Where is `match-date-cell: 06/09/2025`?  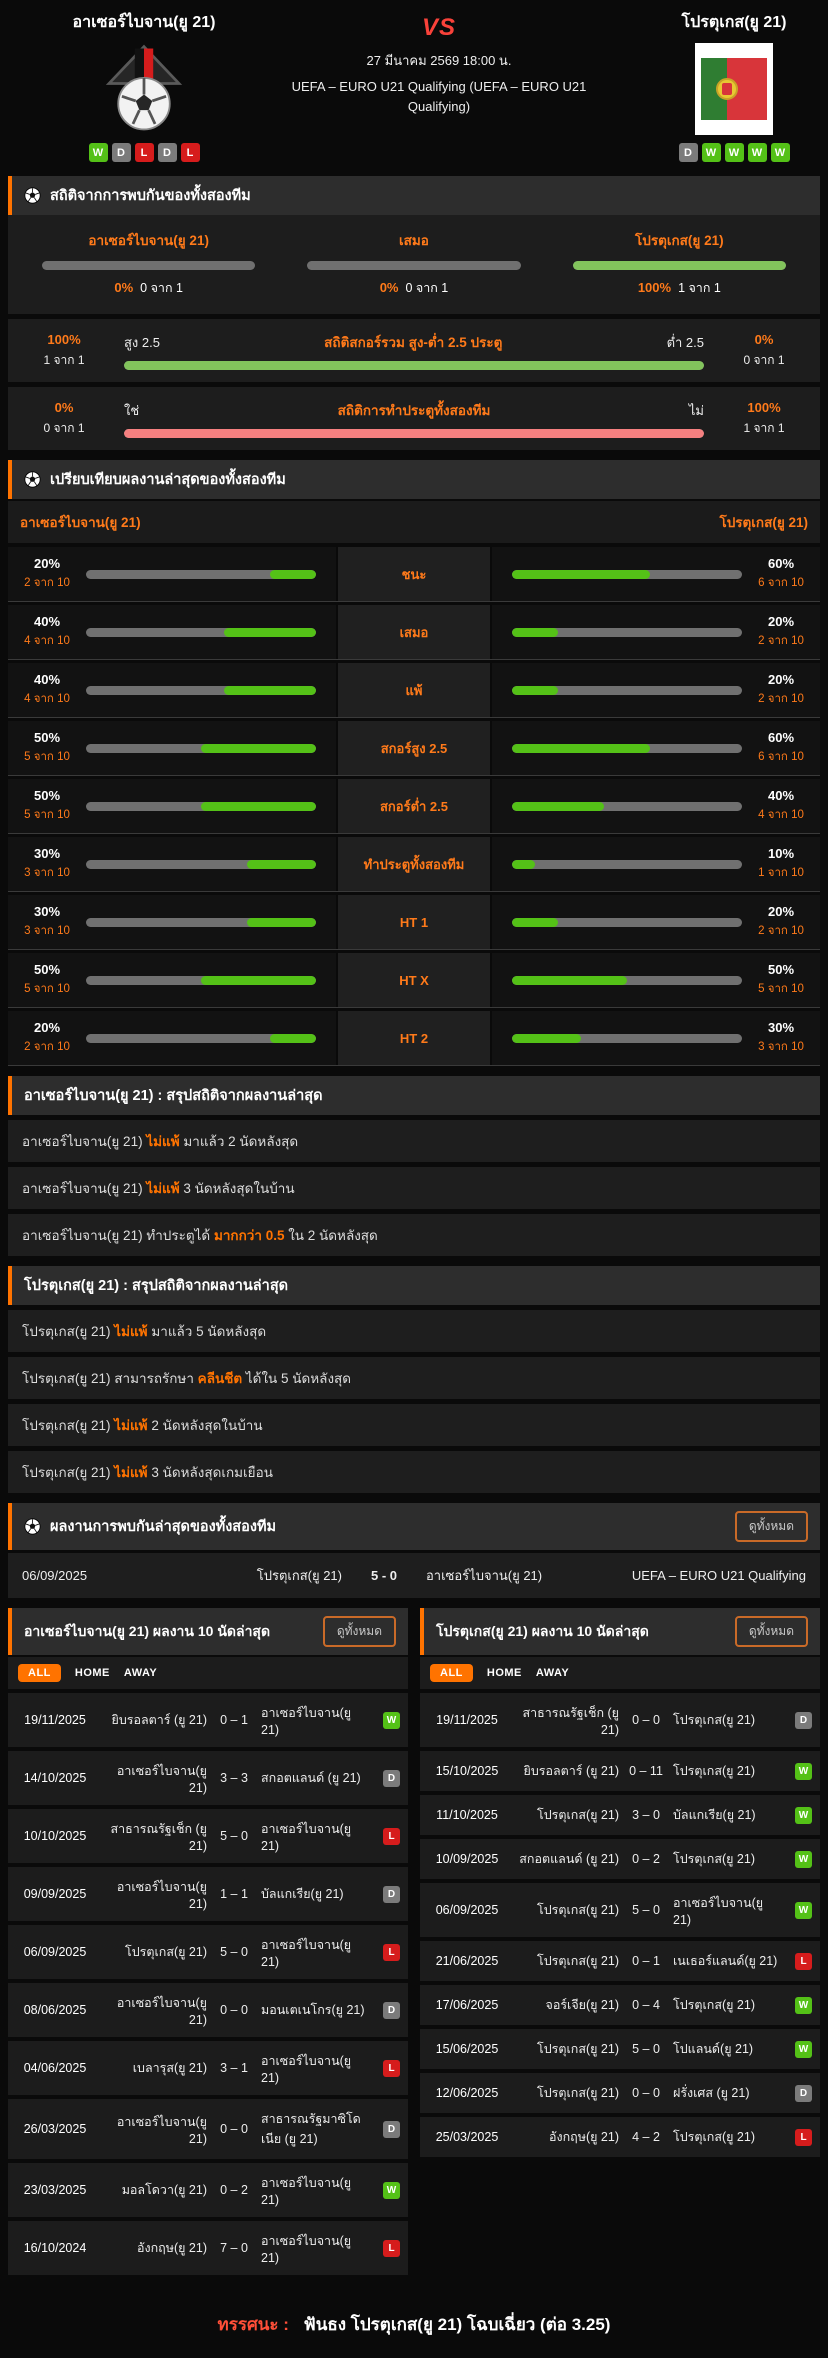
match-date-cell: 06/09/2025 is located at coordinates (55, 1575).